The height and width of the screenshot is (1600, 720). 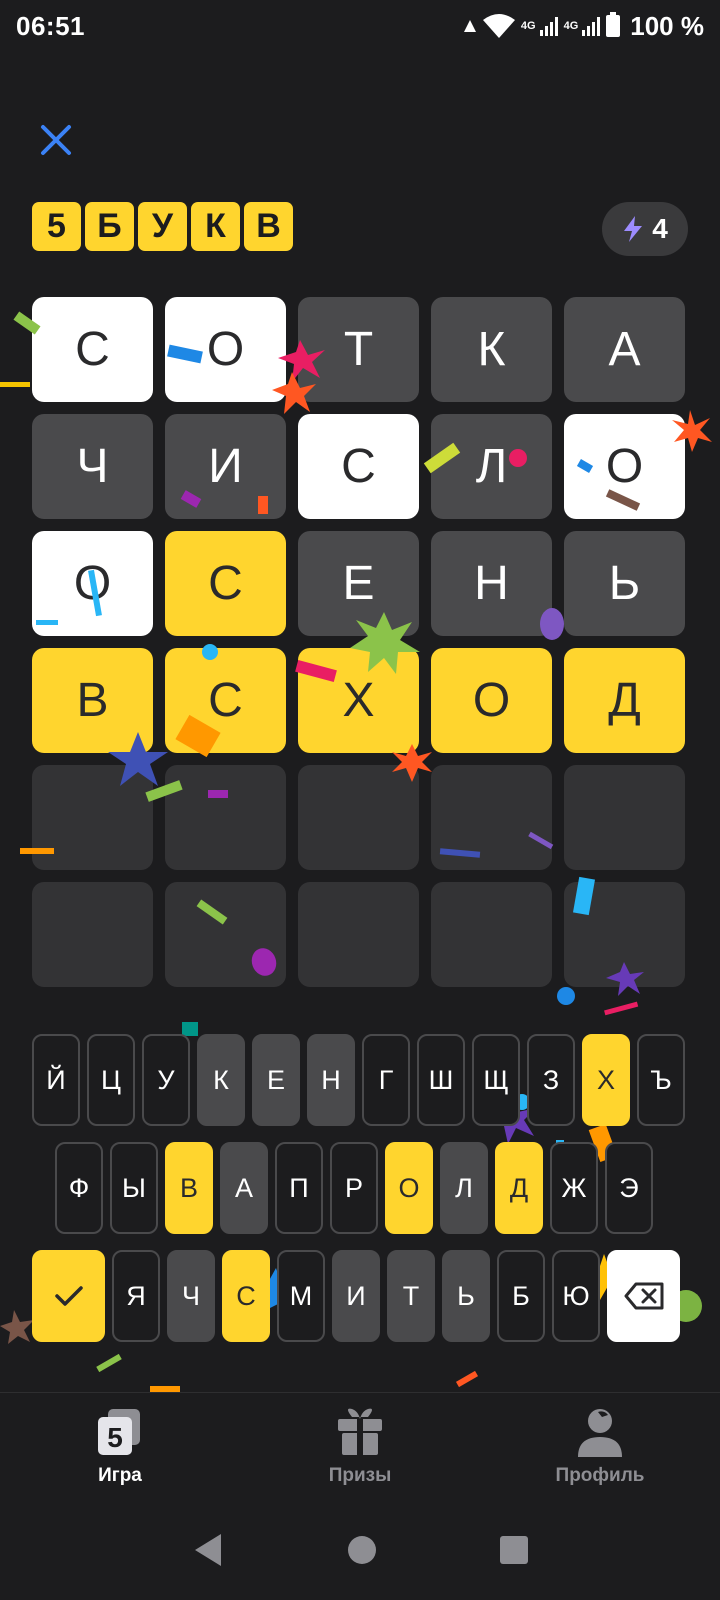 I want to click on game-icon: 5, so click(x=120, y=1432).